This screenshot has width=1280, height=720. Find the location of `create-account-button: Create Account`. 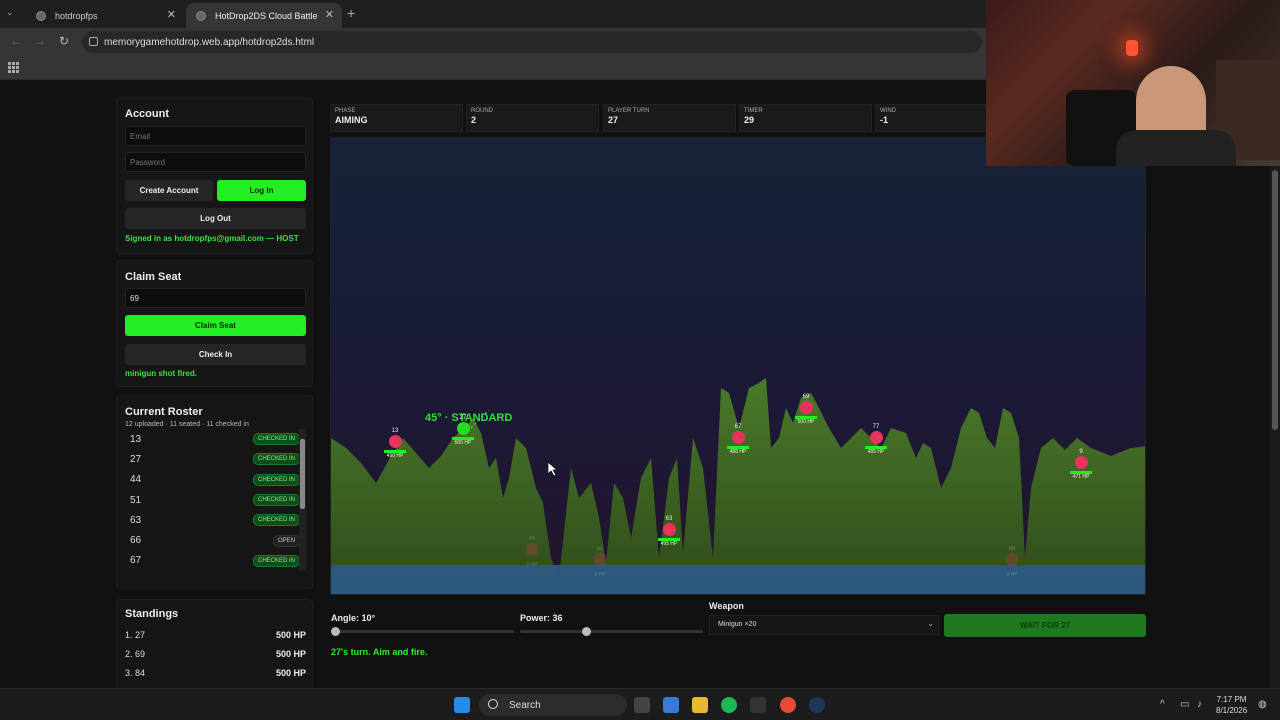

create-account-button: Create Account is located at coordinates (169, 190).